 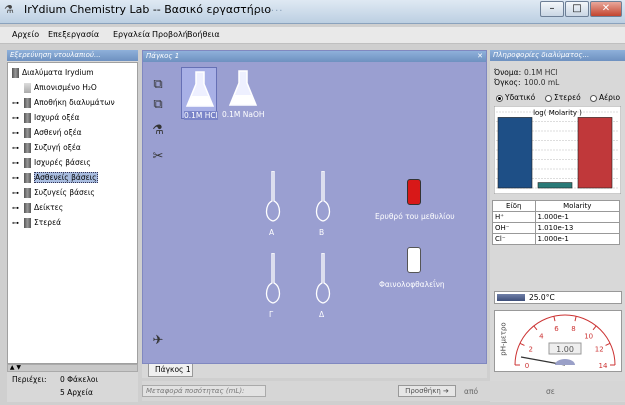 What do you see at coordinates (158, 85) in the screenshot?
I see `beaker-stack-icon: ⧉` at bounding box center [158, 85].